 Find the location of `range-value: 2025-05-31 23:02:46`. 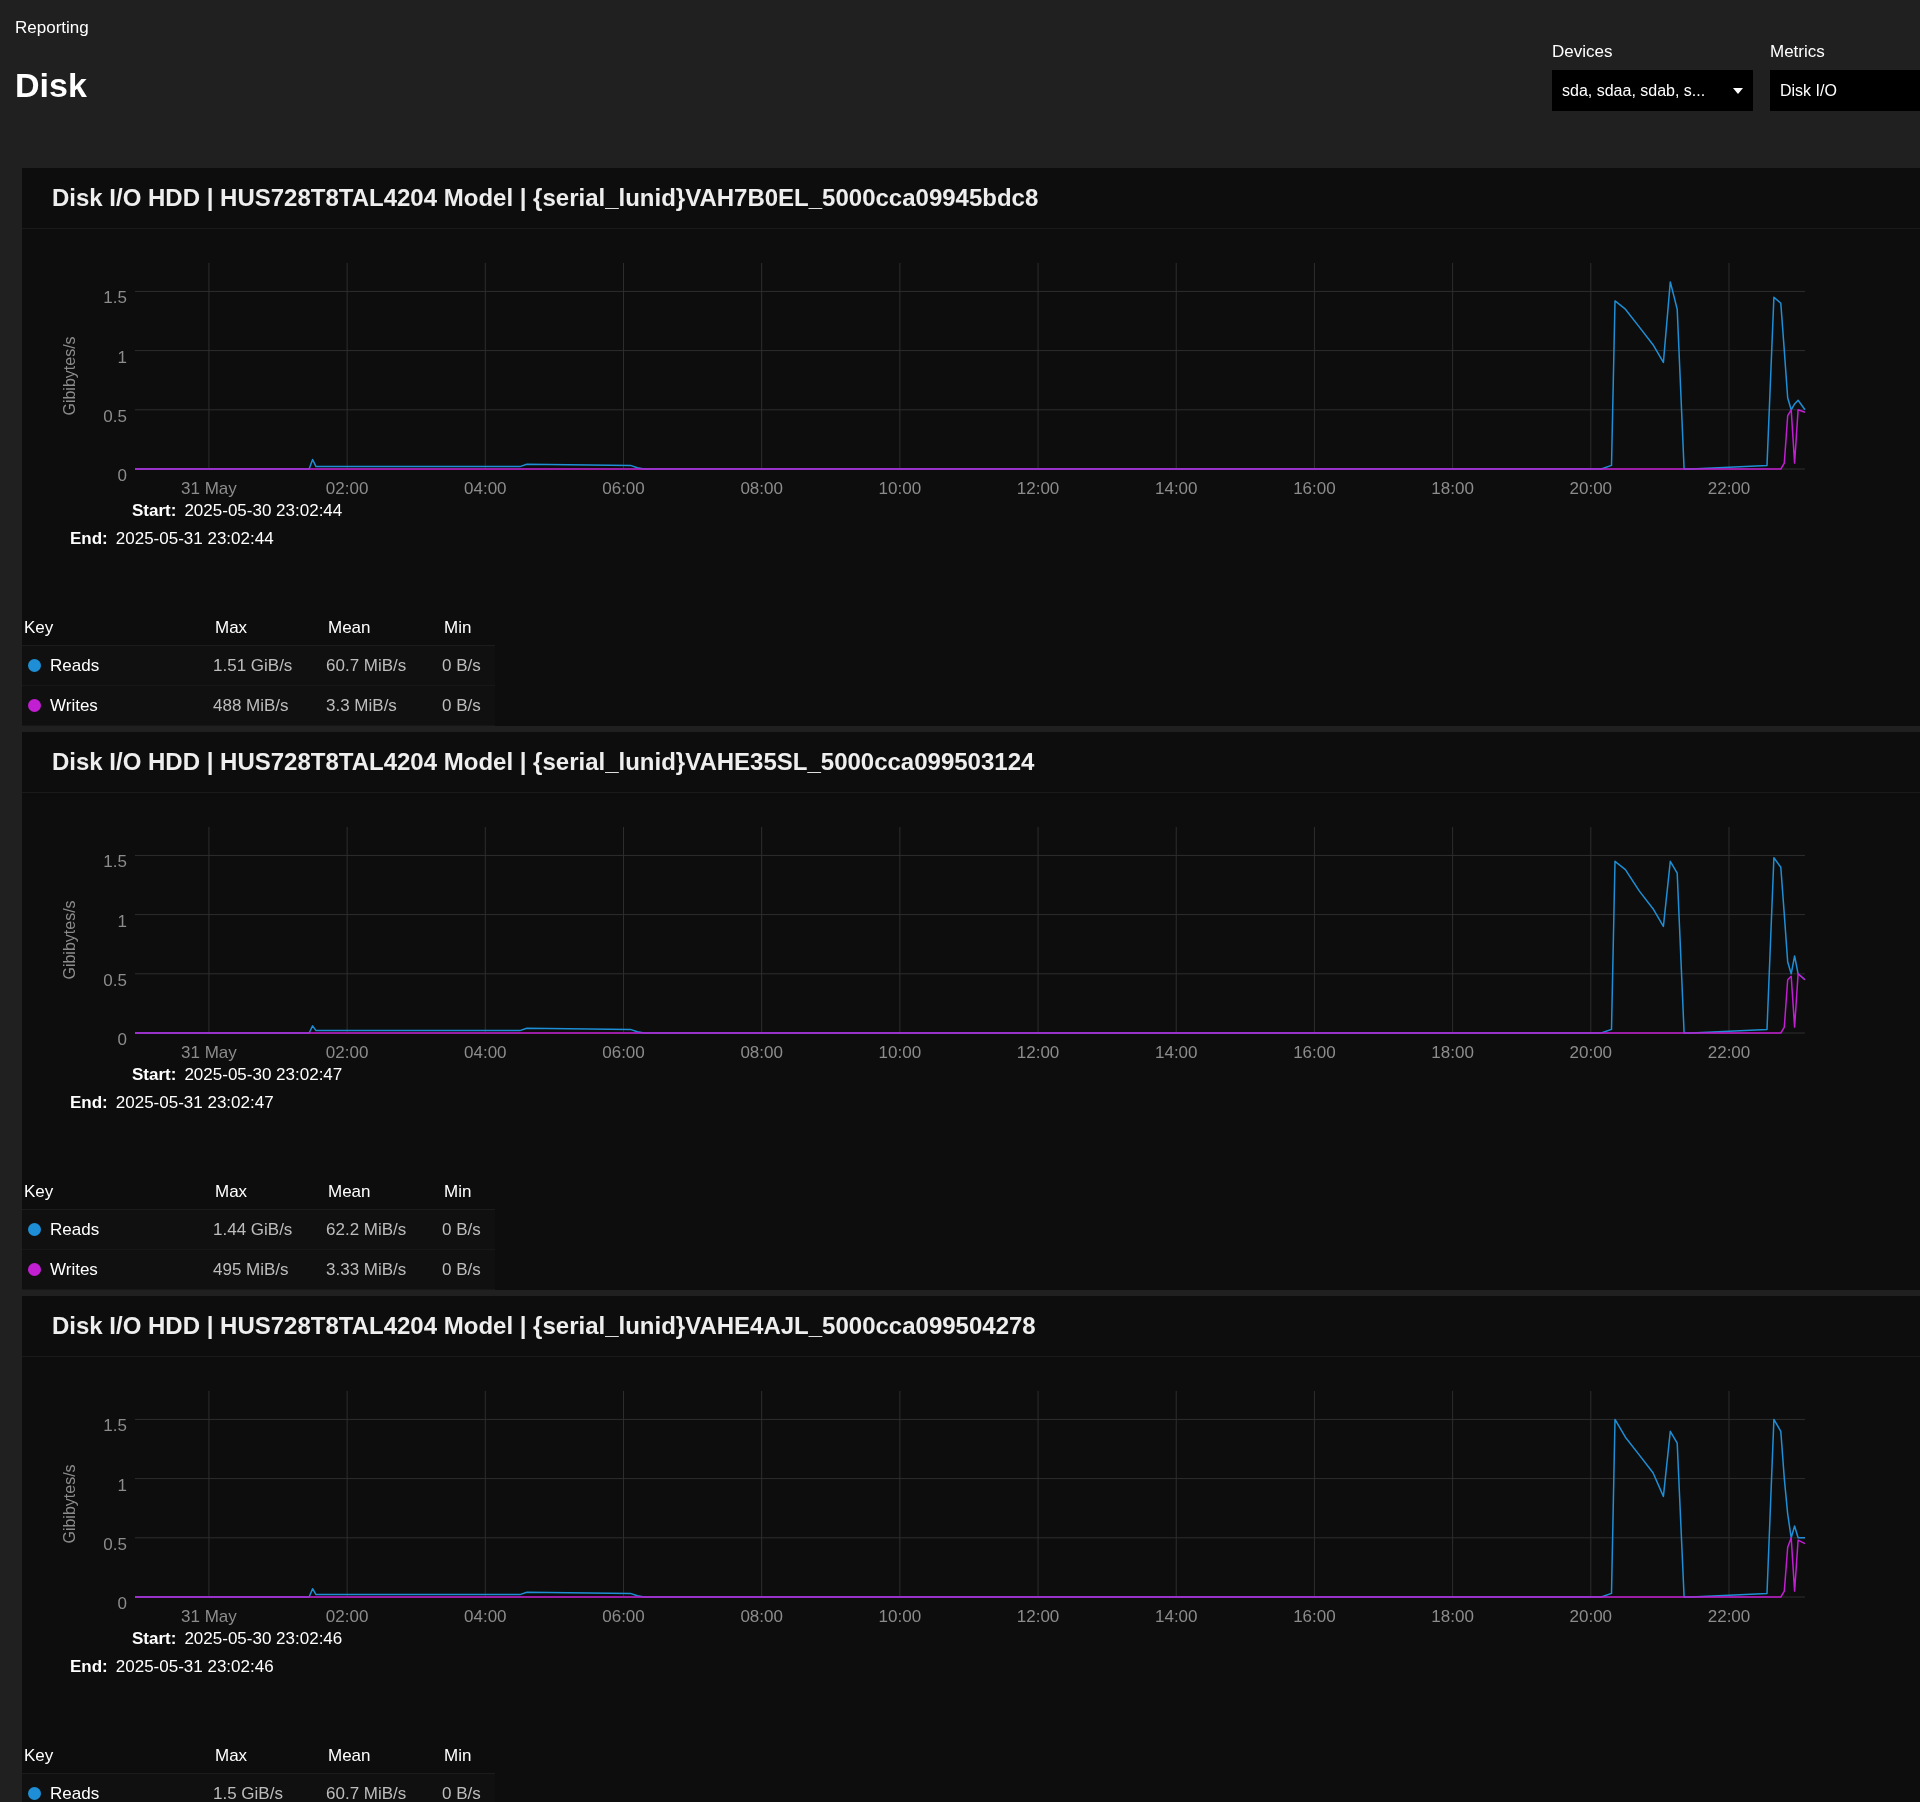

range-value: 2025-05-31 23:02:46 is located at coordinates (194, 1667).